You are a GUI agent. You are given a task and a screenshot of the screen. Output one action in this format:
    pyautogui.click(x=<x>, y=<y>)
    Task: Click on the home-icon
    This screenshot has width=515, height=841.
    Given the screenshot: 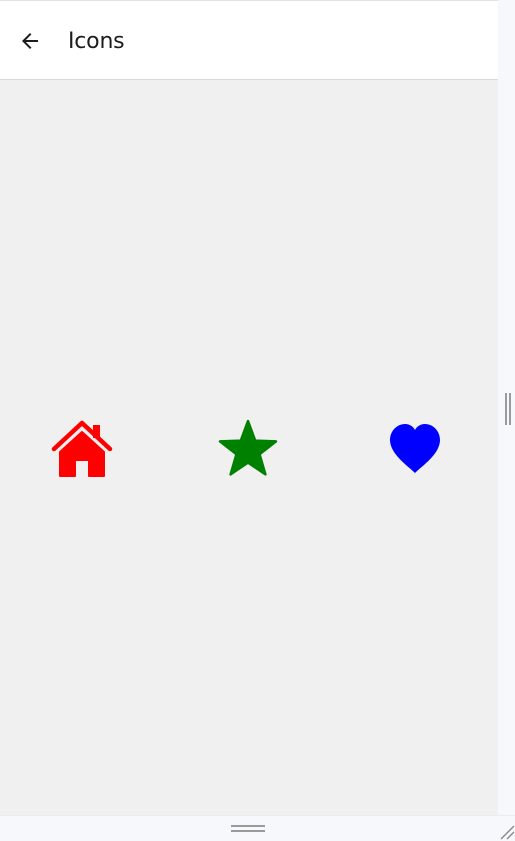 What is the action you would take?
    pyautogui.click(x=82, y=448)
    